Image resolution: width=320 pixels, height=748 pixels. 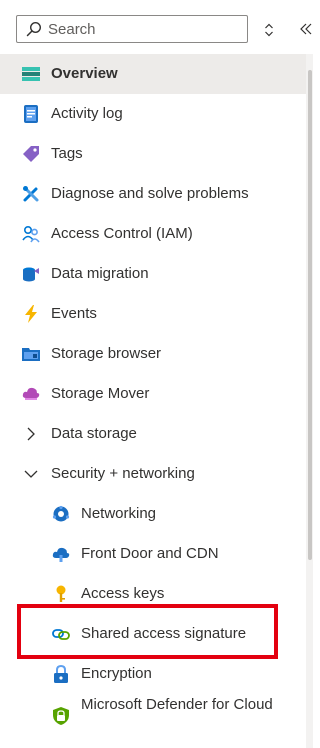 What do you see at coordinates (31, 234) in the screenshot?
I see `access-control-icon` at bounding box center [31, 234].